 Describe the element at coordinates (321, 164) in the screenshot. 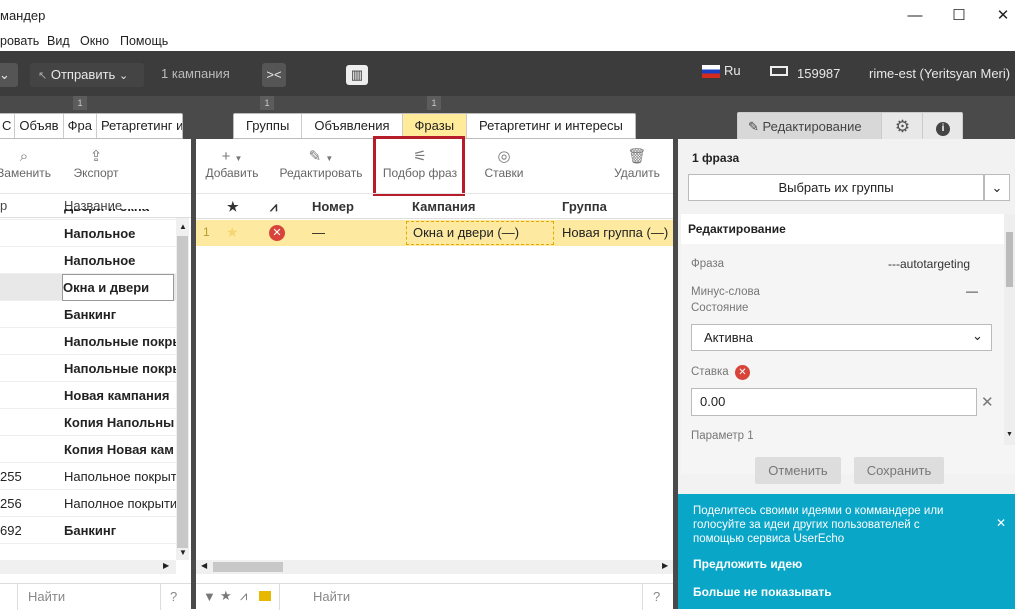

I see `edit-button: ✎ ▼ Редактировать` at that location.